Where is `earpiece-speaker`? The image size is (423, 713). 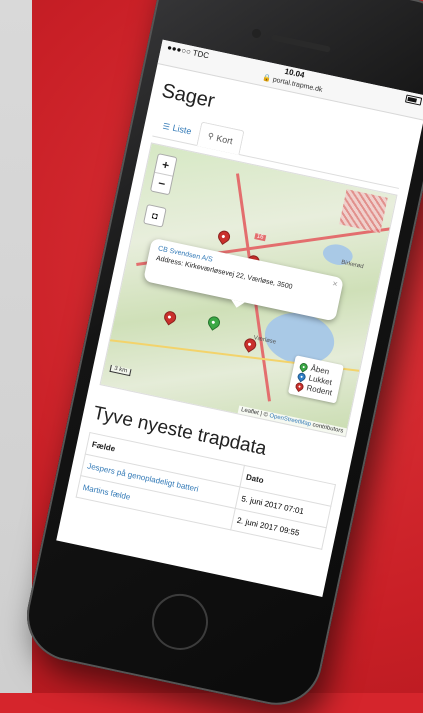
earpiece-speaker is located at coordinates (300, 43).